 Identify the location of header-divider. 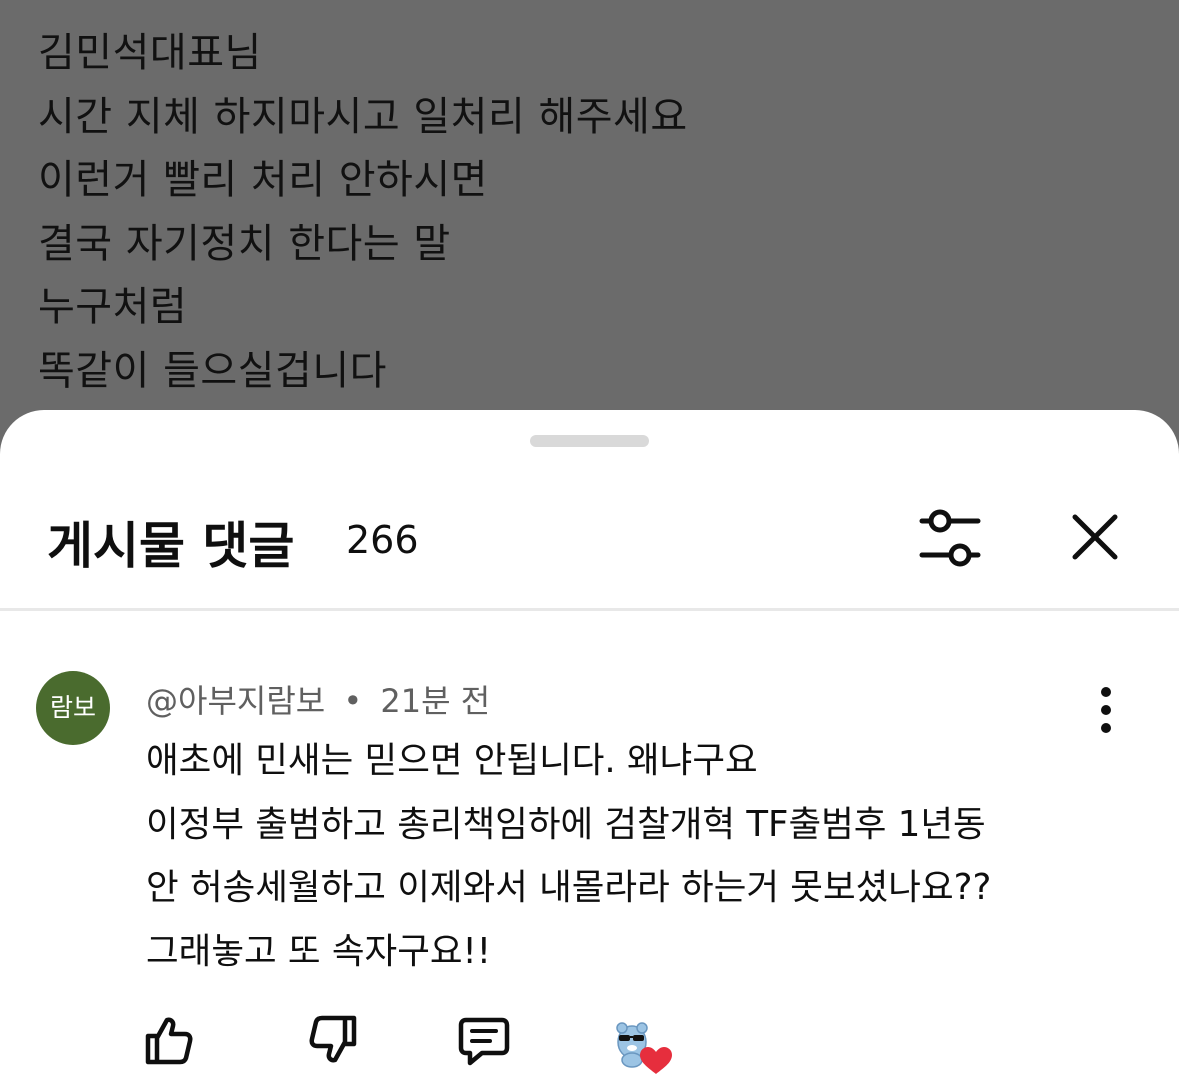
(589, 609).